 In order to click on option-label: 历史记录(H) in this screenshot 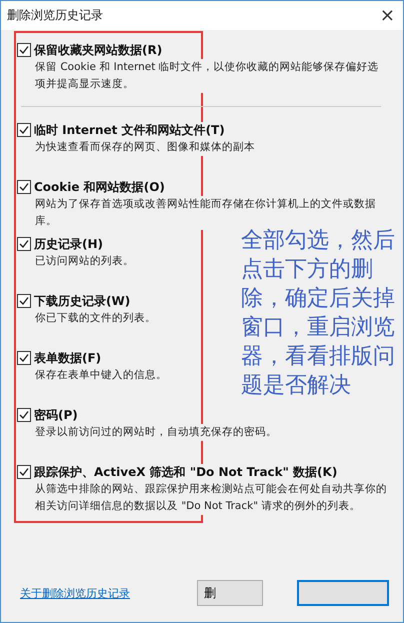, I will do `click(69, 244)`.